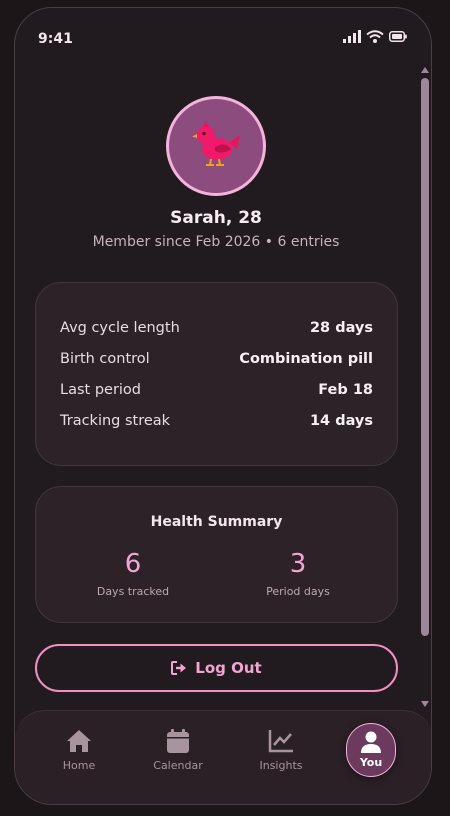 This screenshot has height=816, width=450. What do you see at coordinates (120, 328) in the screenshot?
I see `stat-label: Avg cycle length` at bounding box center [120, 328].